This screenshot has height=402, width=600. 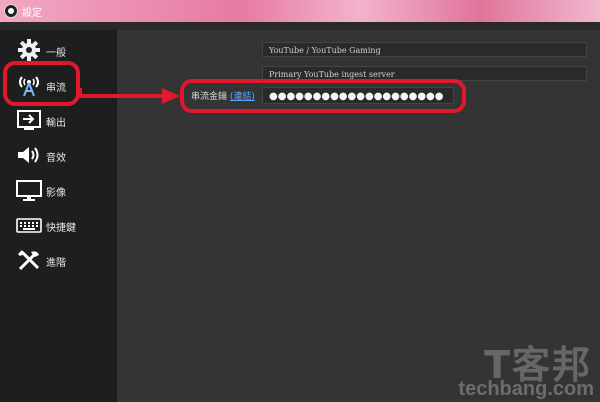 I want to click on sidebar-item-hotkeys: 快捷鍵, so click(x=58, y=225).